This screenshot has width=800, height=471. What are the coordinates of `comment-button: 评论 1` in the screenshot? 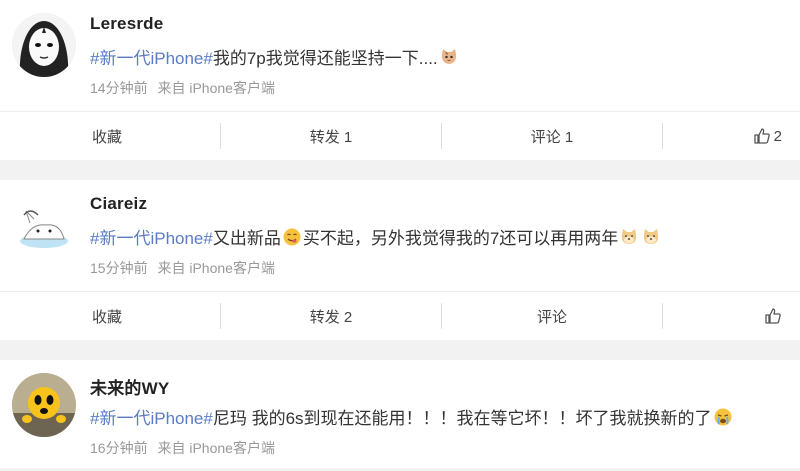 It's located at (552, 136).